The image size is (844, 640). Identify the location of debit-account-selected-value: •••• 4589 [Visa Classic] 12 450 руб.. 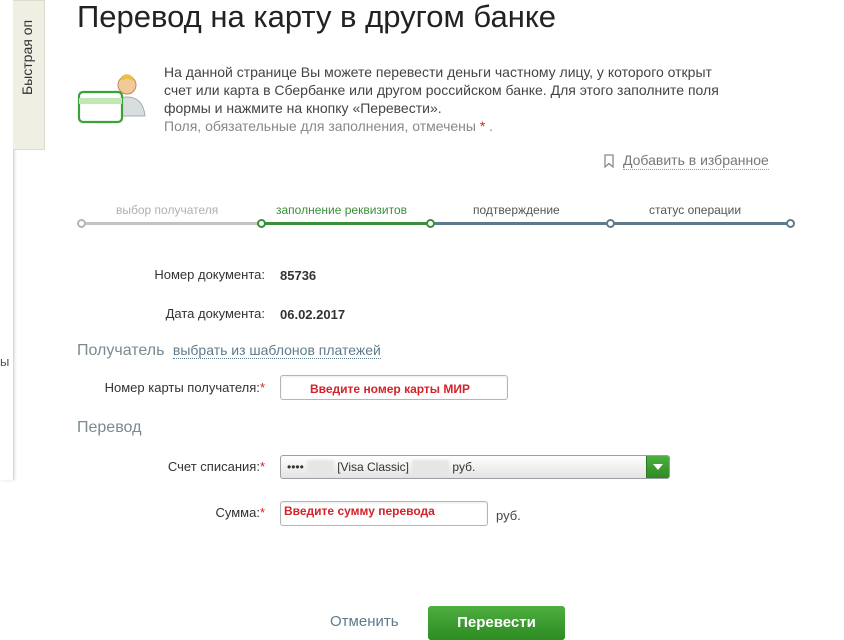
(381, 467).